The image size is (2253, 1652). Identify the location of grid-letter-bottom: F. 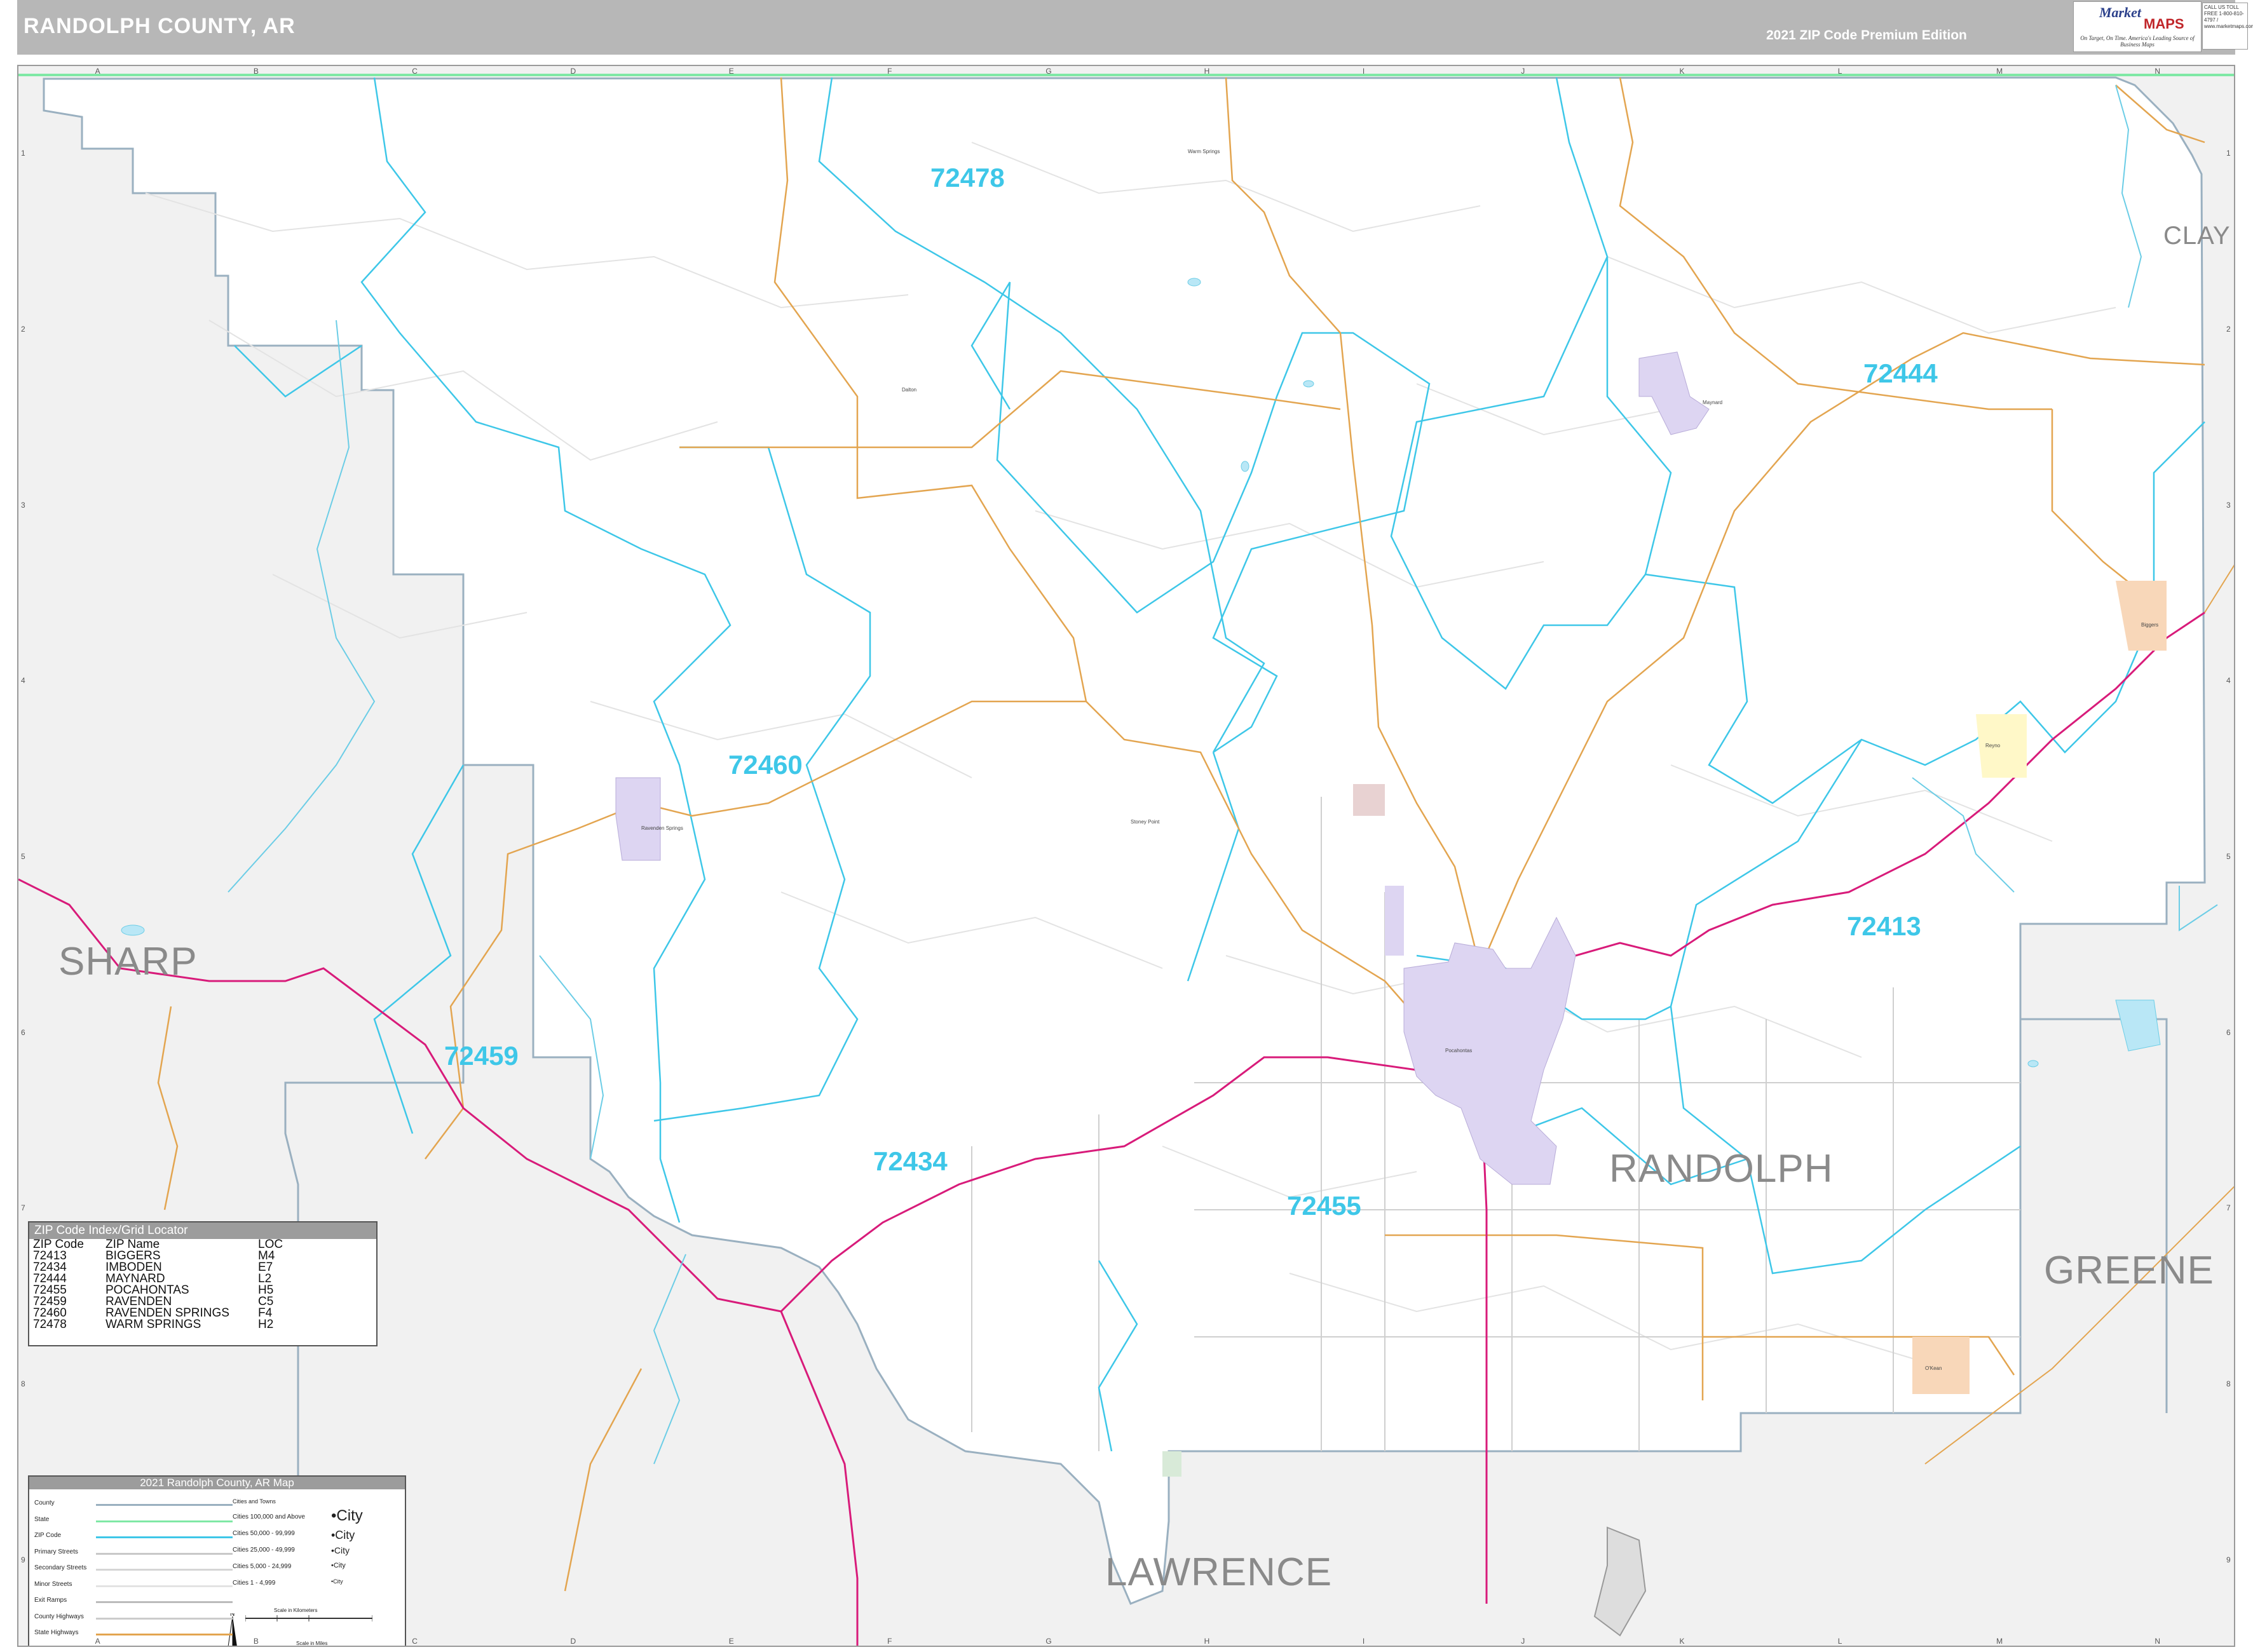
(889, 1641).